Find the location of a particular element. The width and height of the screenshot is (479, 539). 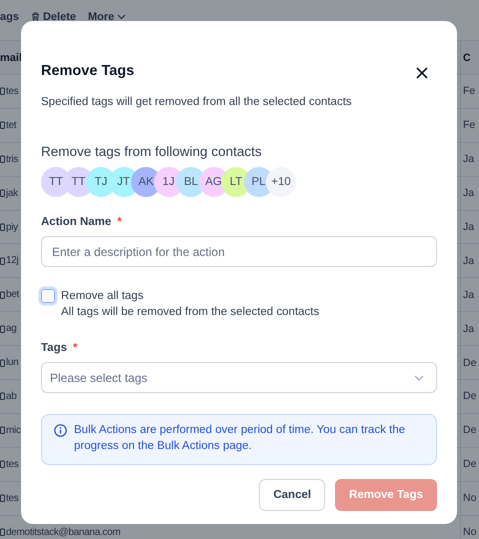

section-heading: Remove tags from following contacts is located at coordinates (152, 151).